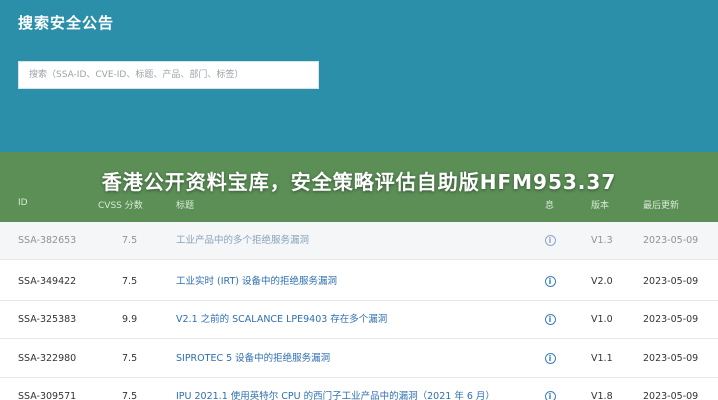 The width and height of the screenshot is (718, 400). Describe the element at coordinates (602, 395) in the screenshot. I see `row-version: V1.8` at that location.